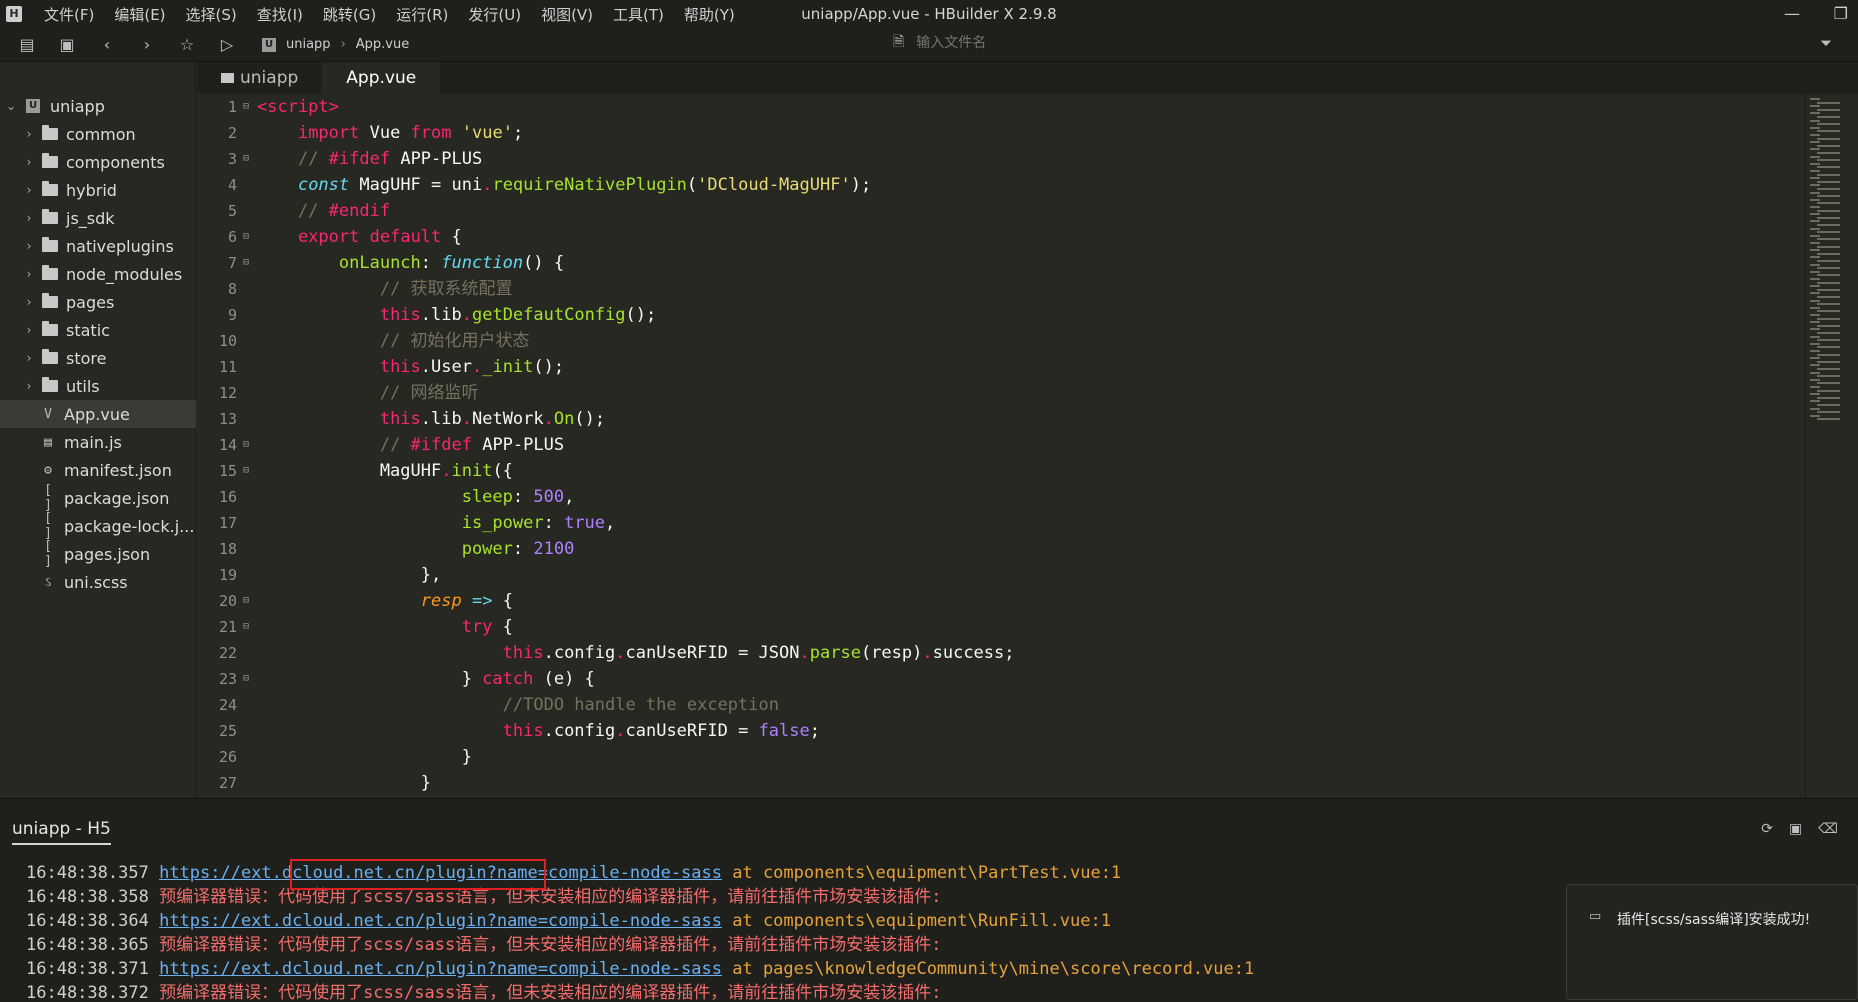  Describe the element at coordinates (1001, 731) in the screenshot. I see `code-line: 25 this.config.canUseRFID = false;` at that location.